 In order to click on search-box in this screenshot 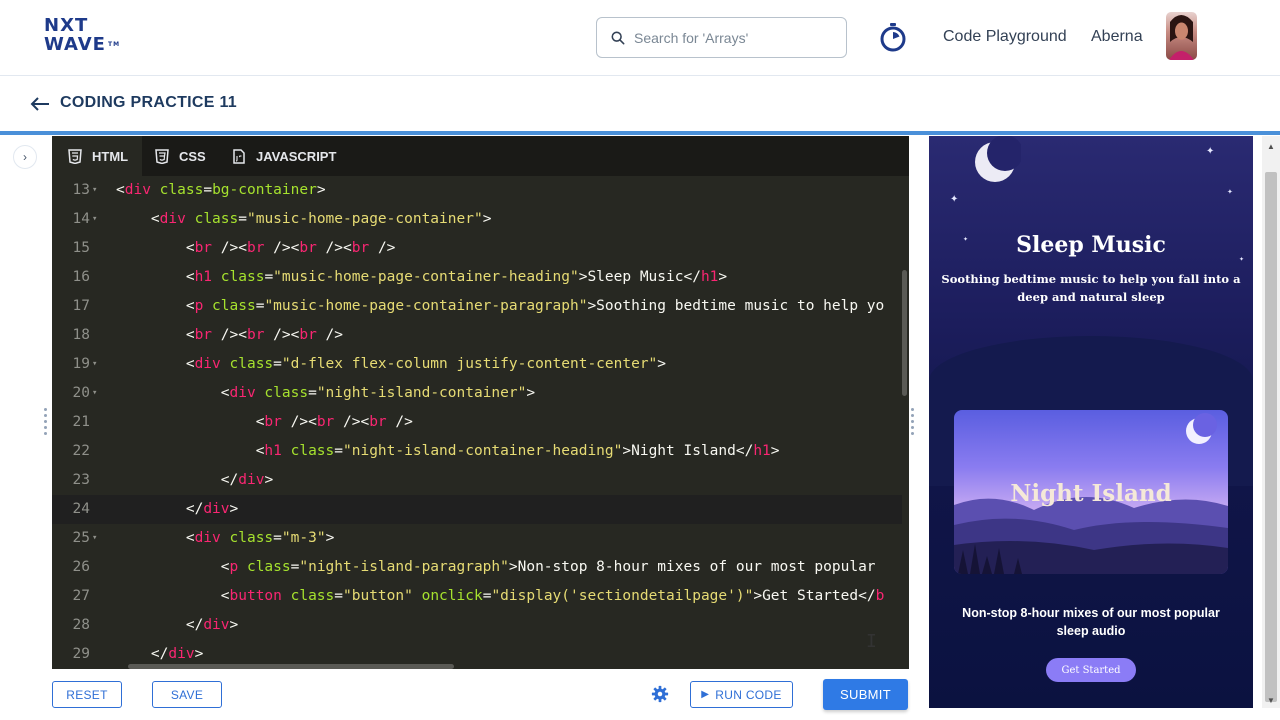, I will do `click(721, 37)`.